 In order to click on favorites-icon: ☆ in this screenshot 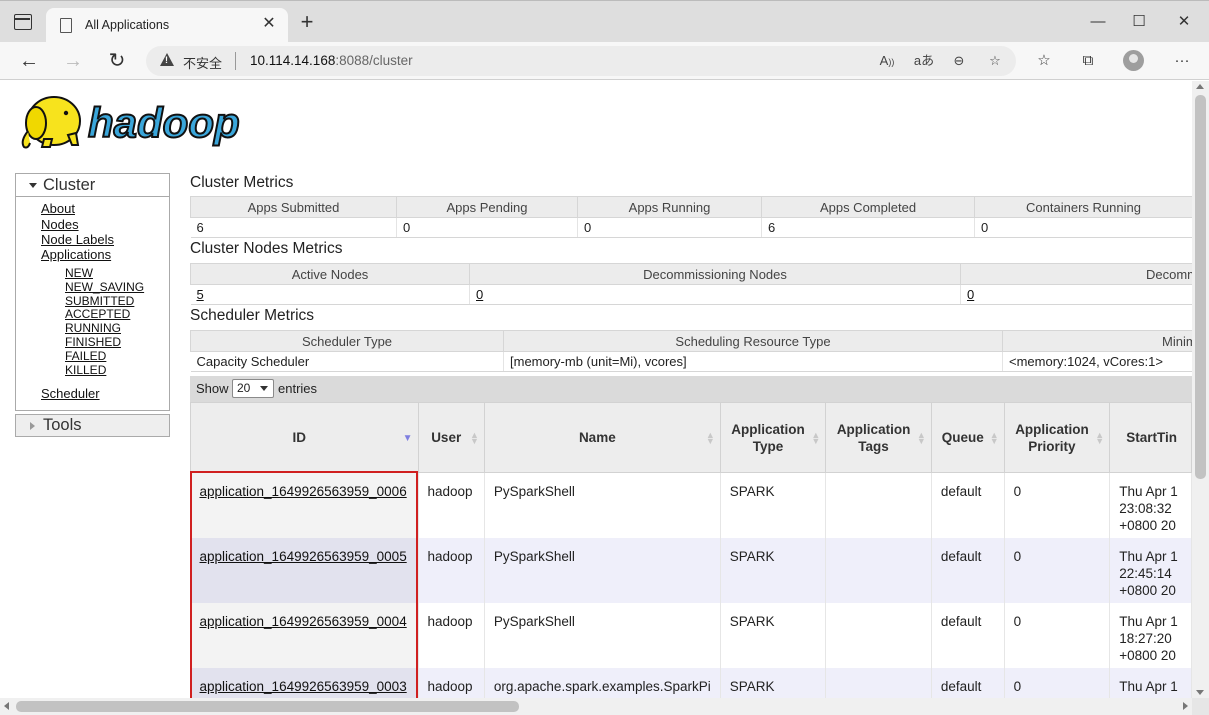, I will do `click(1044, 61)`.